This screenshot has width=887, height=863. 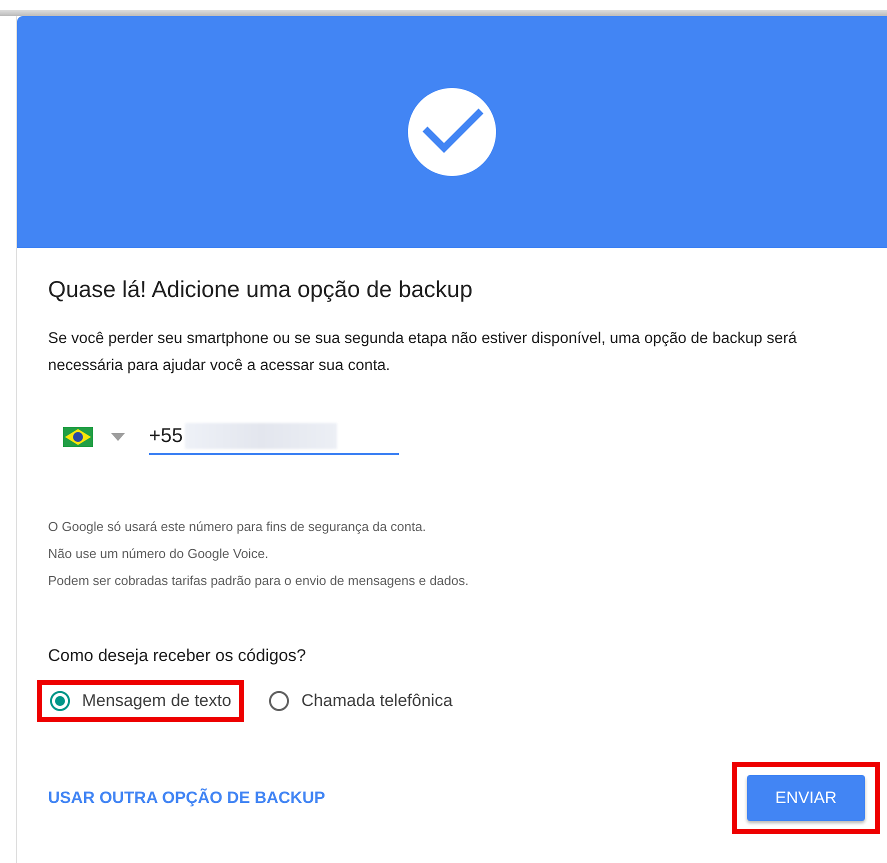 What do you see at coordinates (159, 554) in the screenshot?
I see `note-text: Não use um número do Google Voice.` at bounding box center [159, 554].